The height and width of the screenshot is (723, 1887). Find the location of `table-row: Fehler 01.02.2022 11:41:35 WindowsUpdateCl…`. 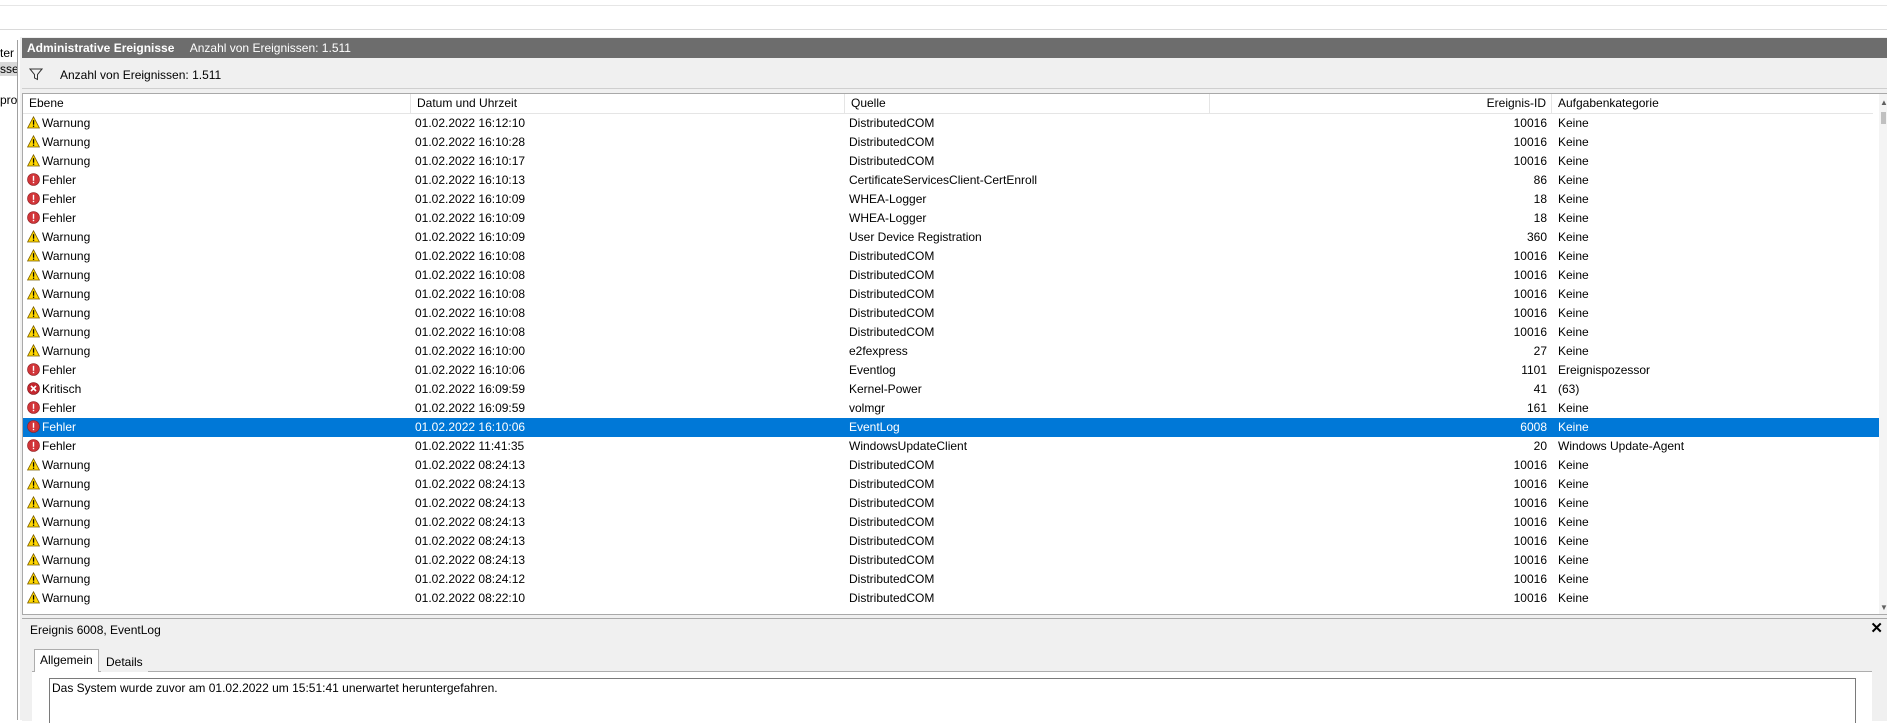

table-row: Fehler 01.02.2022 11:41:35 WindowsUpdateCl… is located at coordinates (951, 446).